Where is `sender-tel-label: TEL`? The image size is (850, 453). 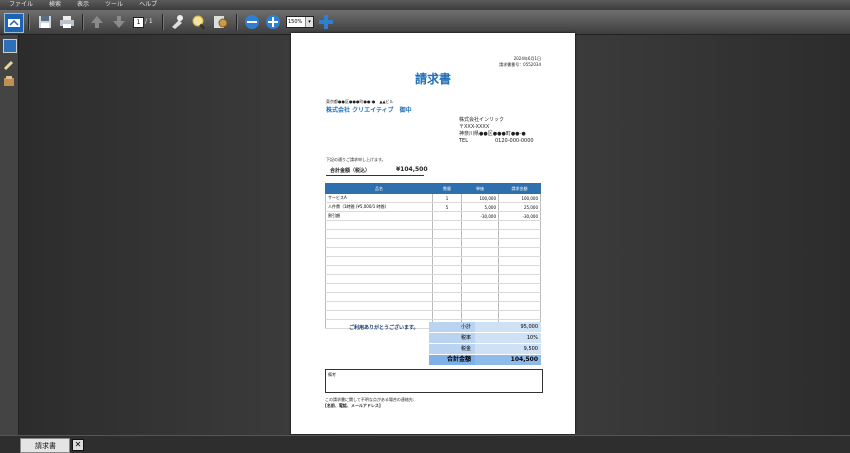
sender-tel-label: TEL is located at coordinates (463, 141).